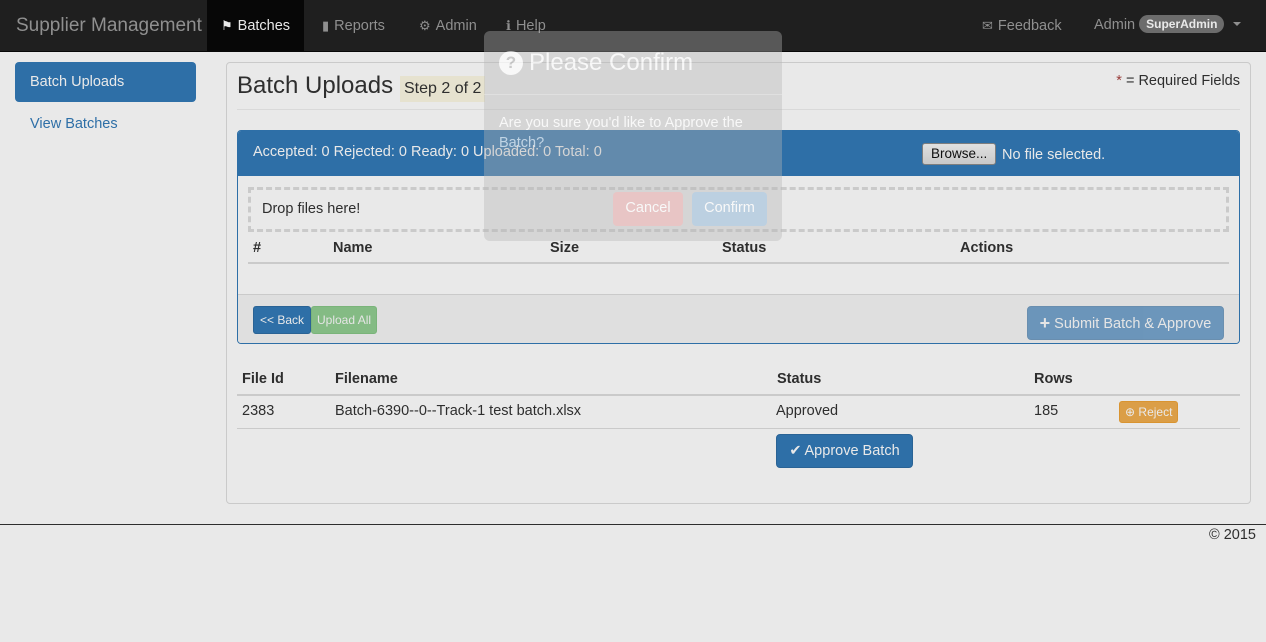 The width and height of the screenshot is (1266, 642). What do you see at coordinates (633, 94) in the screenshot?
I see `dialog-header-divider` at bounding box center [633, 94].